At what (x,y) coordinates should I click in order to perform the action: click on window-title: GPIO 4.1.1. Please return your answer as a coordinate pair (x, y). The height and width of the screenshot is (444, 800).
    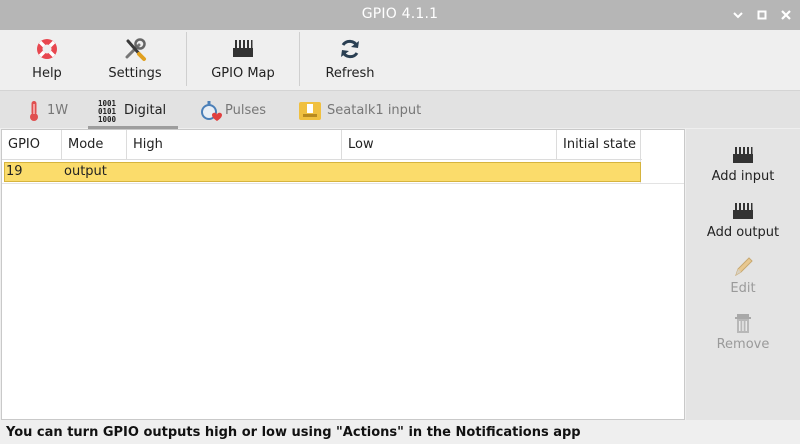
    Looking at the image, I should click on (400, 14).